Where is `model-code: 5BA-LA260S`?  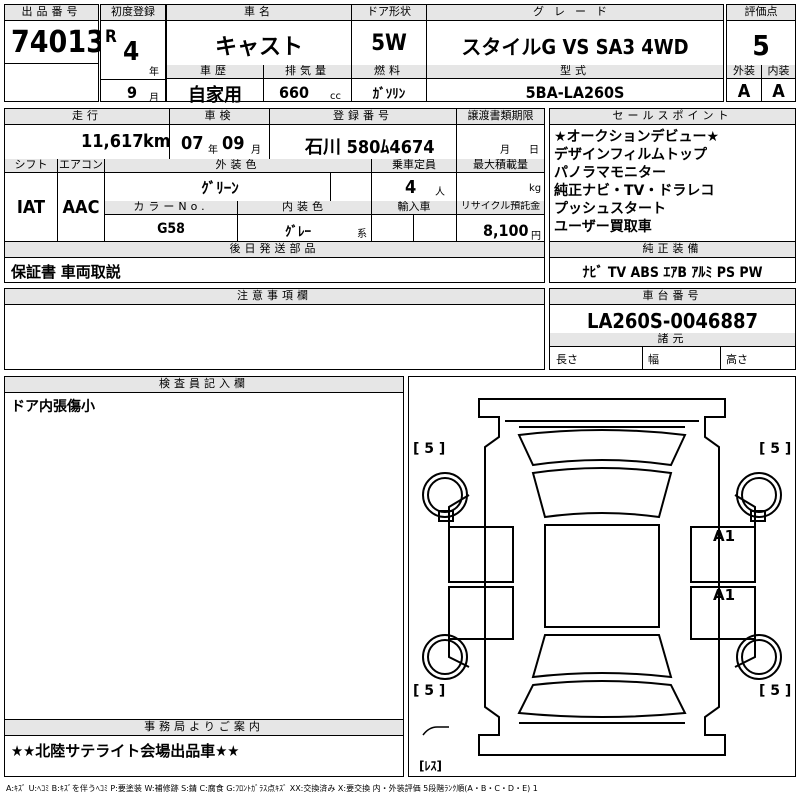 model-code: 5BA-LA260S is located at coordinates (575, 92).